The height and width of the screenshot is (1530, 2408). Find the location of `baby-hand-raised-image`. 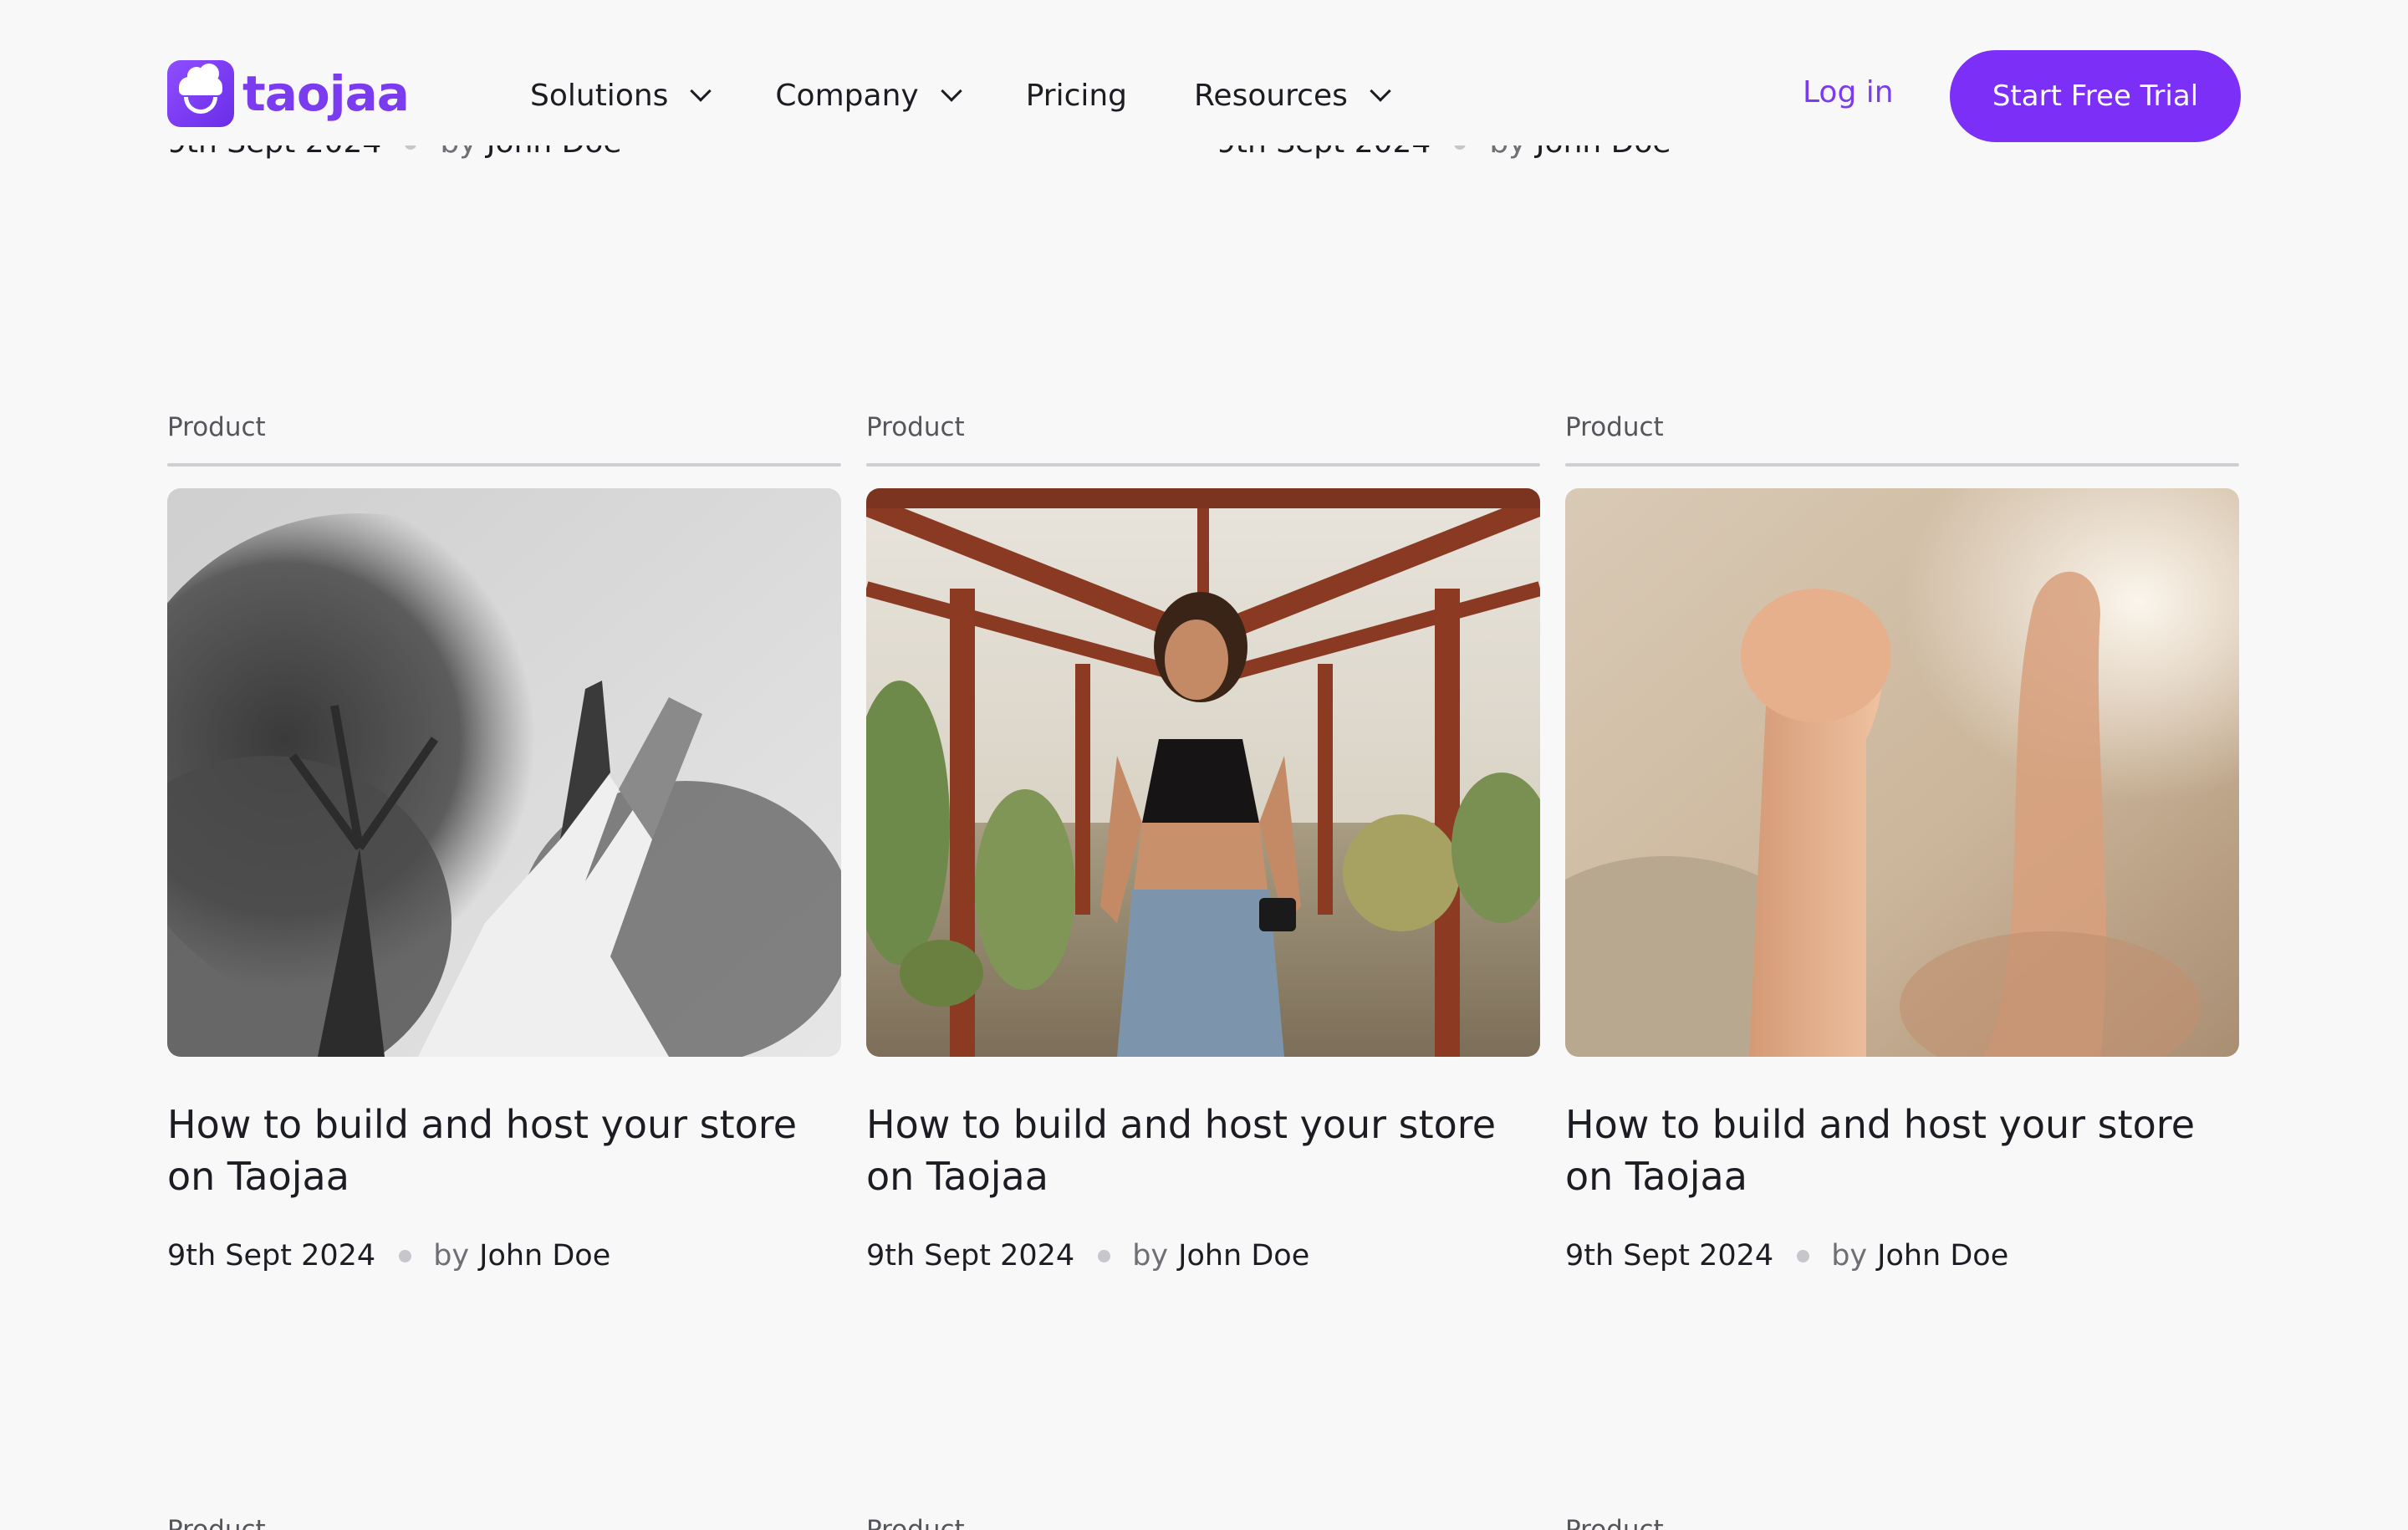

baby-hand-raised-image is located at coordinates (1902, 773).